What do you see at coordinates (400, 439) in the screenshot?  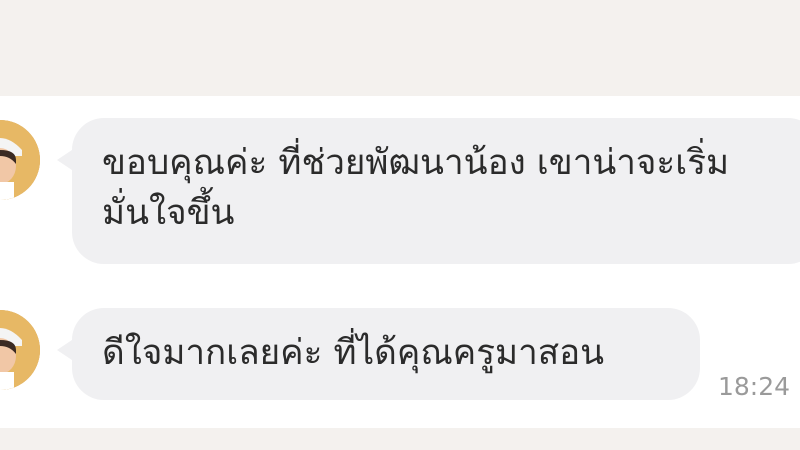 I see `chat-bottom-background` at bounding box center [400, 439].